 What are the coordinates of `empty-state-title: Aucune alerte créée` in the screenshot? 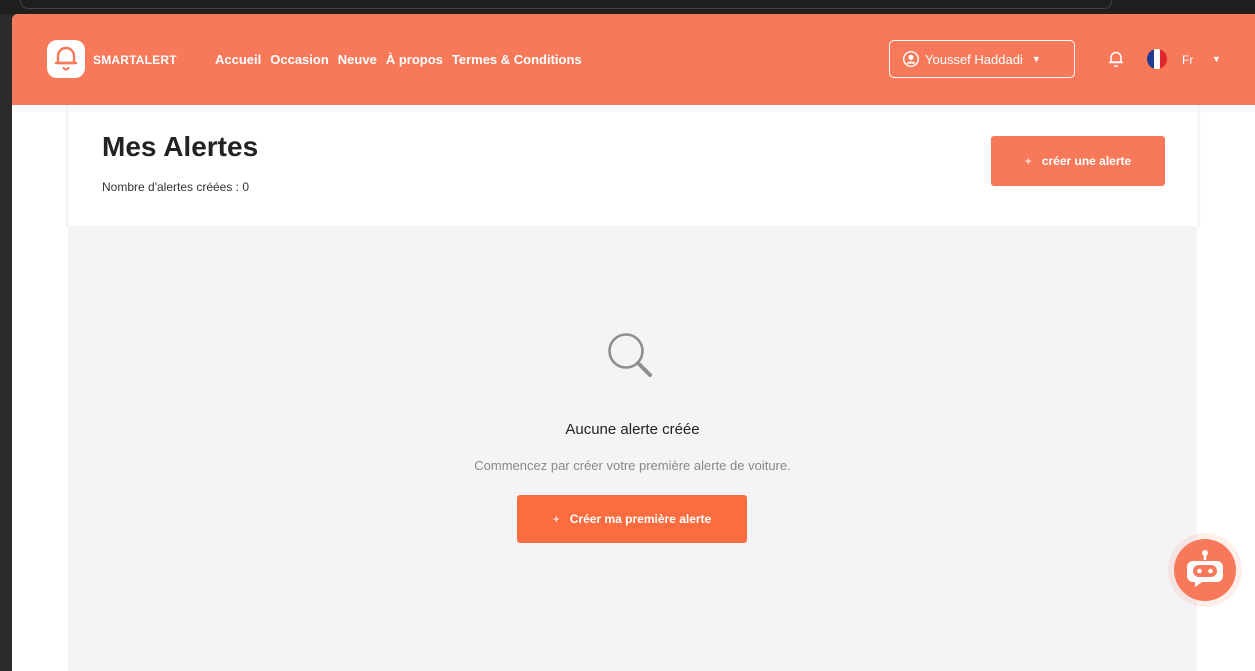 It's located at (632, 429).